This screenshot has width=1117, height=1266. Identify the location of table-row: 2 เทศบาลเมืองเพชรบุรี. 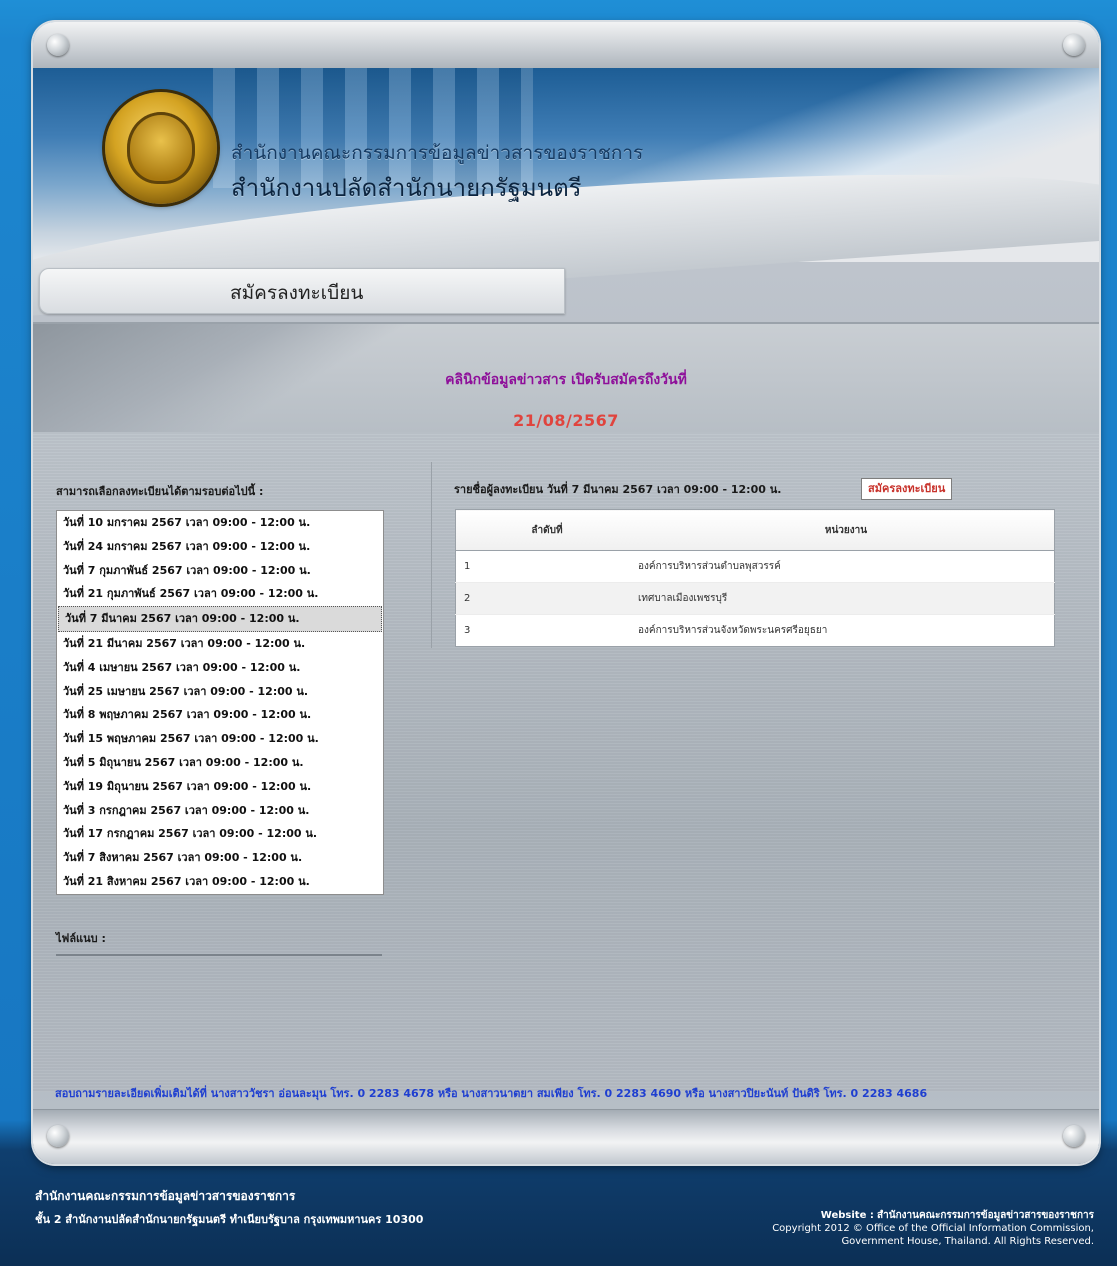
(755, 598).